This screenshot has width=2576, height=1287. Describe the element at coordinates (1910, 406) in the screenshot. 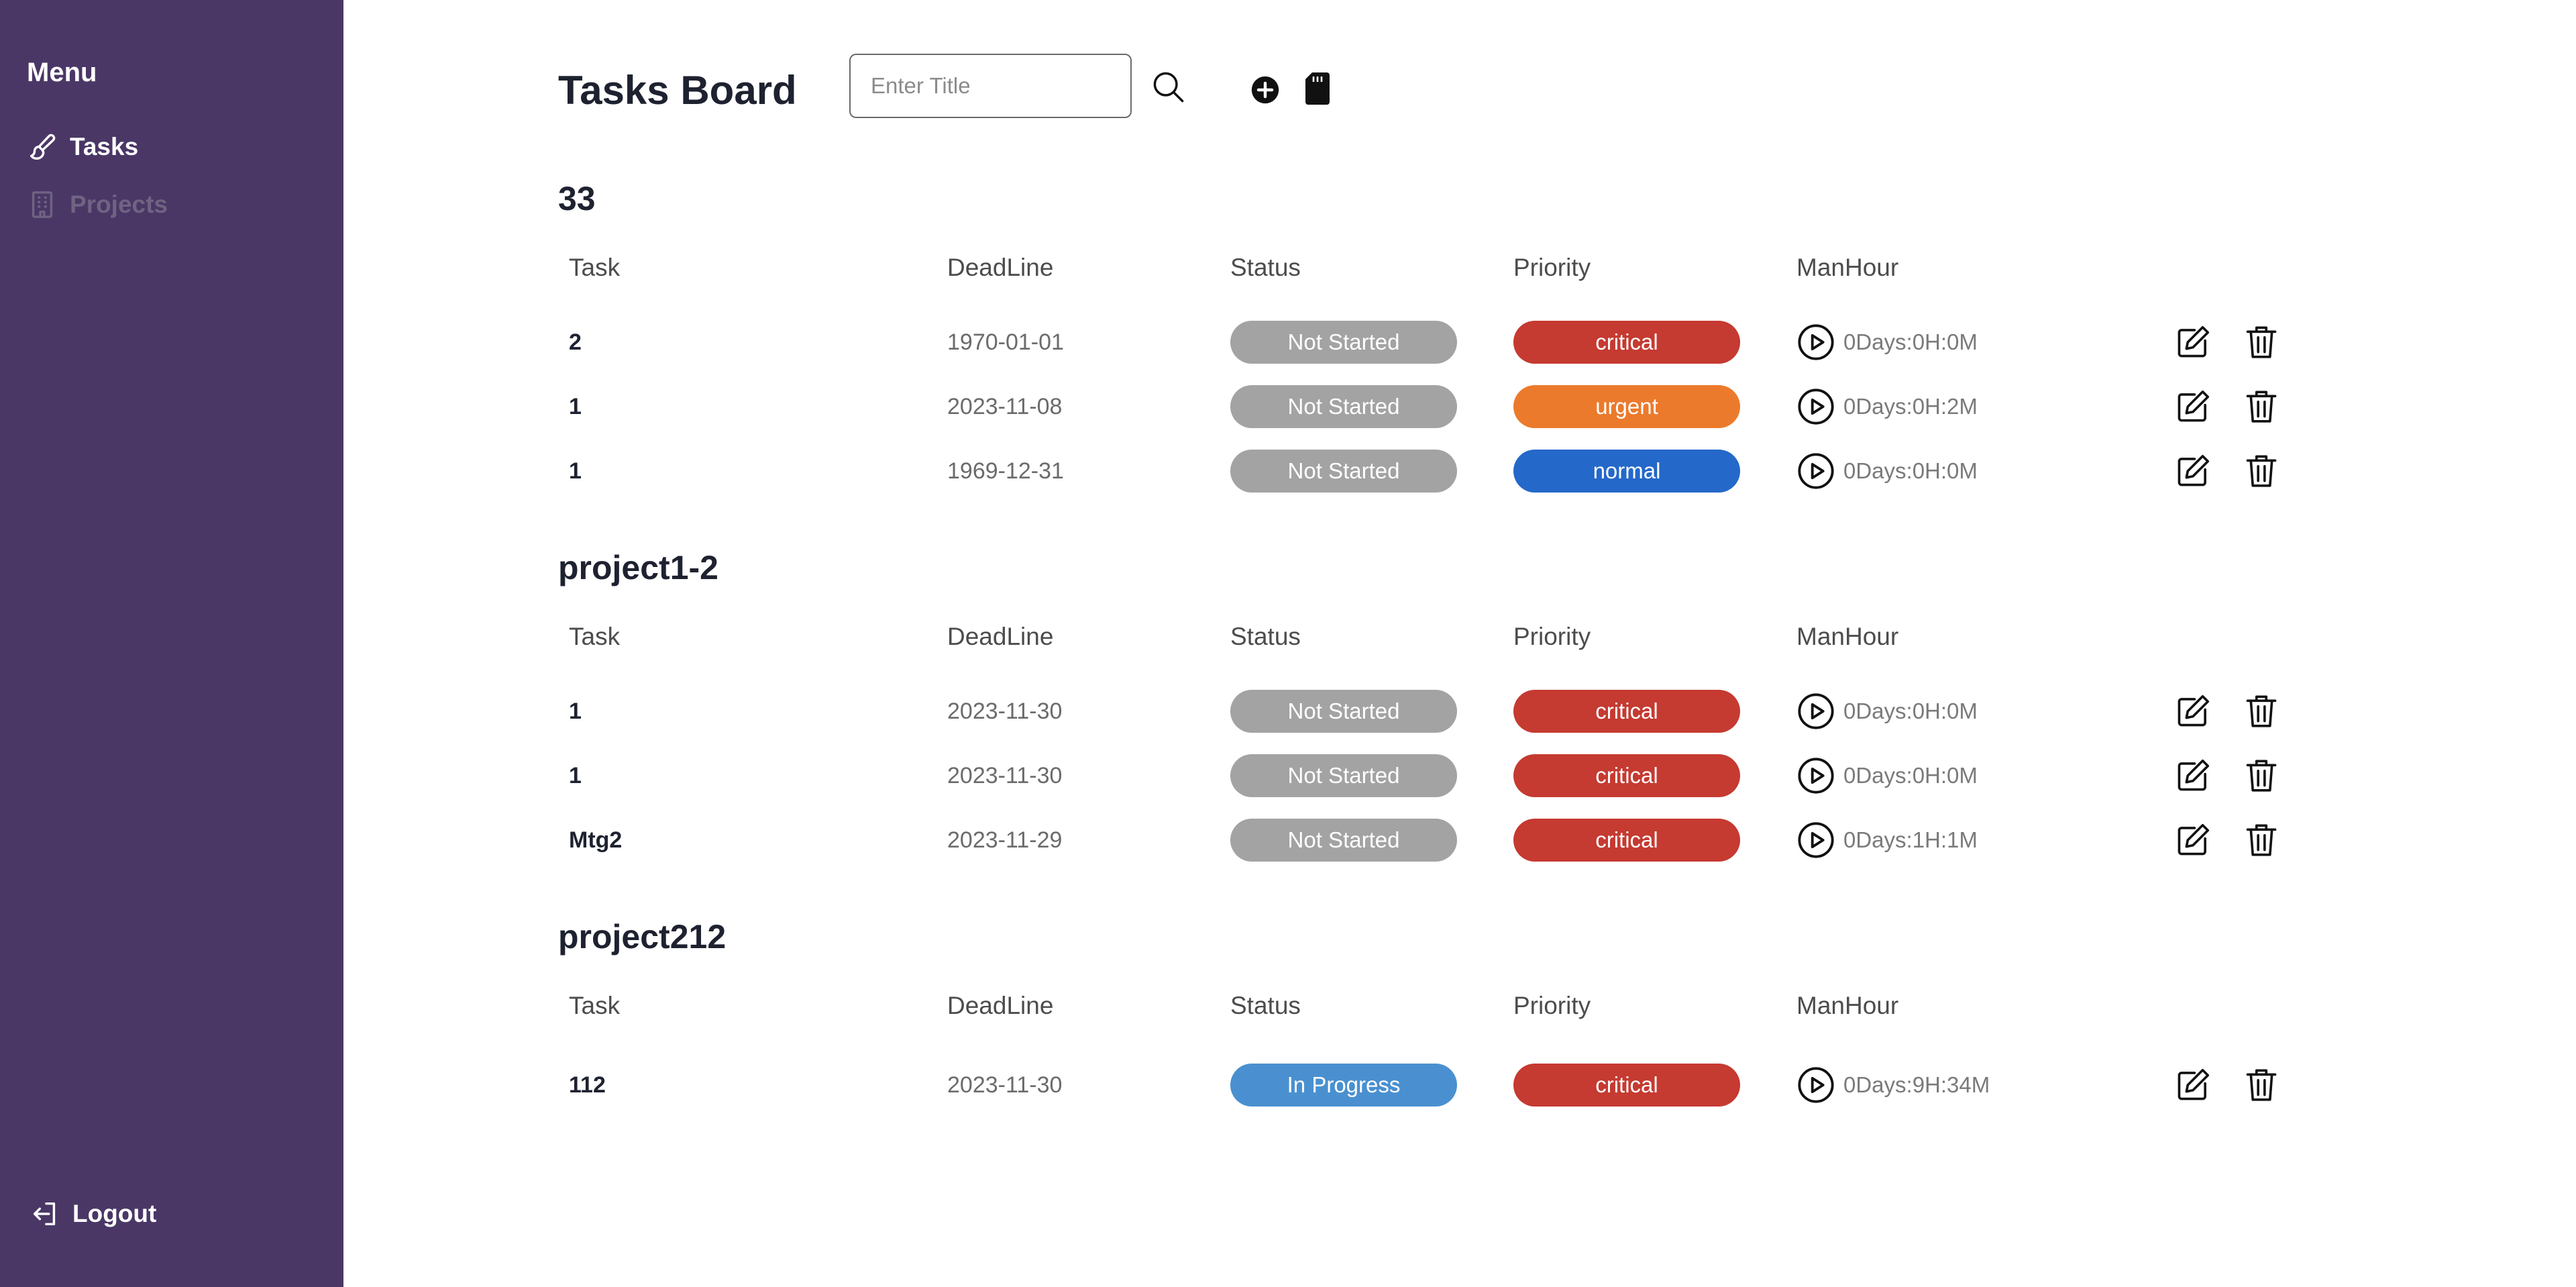

I see `manhour-value: 0Days:0H:2M` at that location.